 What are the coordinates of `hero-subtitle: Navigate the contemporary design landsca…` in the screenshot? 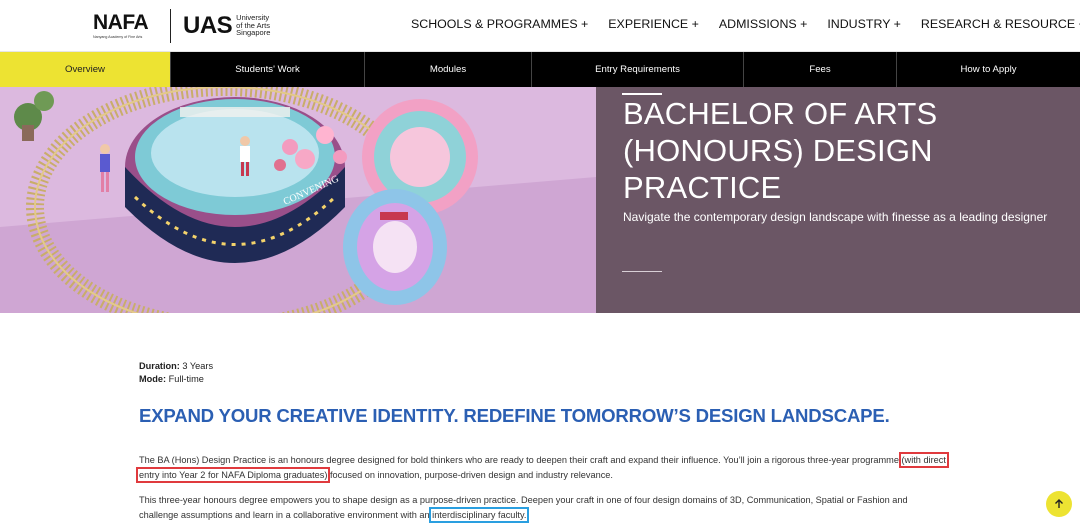 It's located at (835, 217).